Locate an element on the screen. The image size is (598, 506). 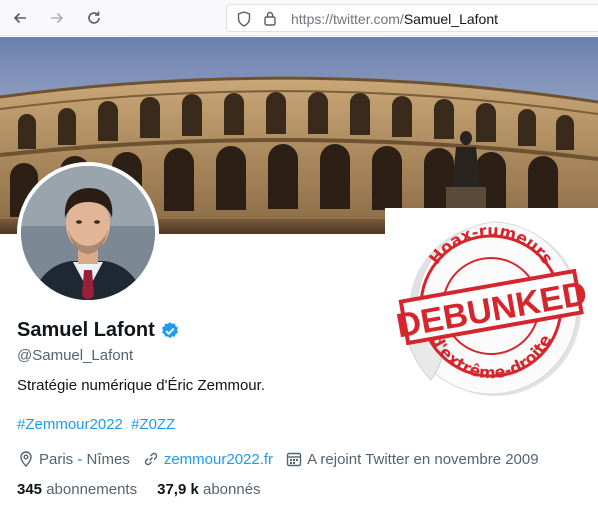
joined-text: A rejoint Twitter en novembre 2009 is located at coordinates (423, 459).